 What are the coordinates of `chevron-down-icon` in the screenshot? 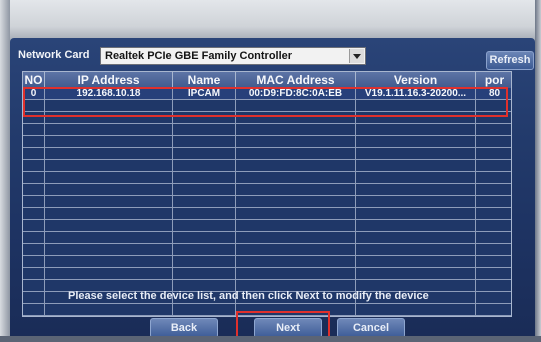 It's located at (356, 56).